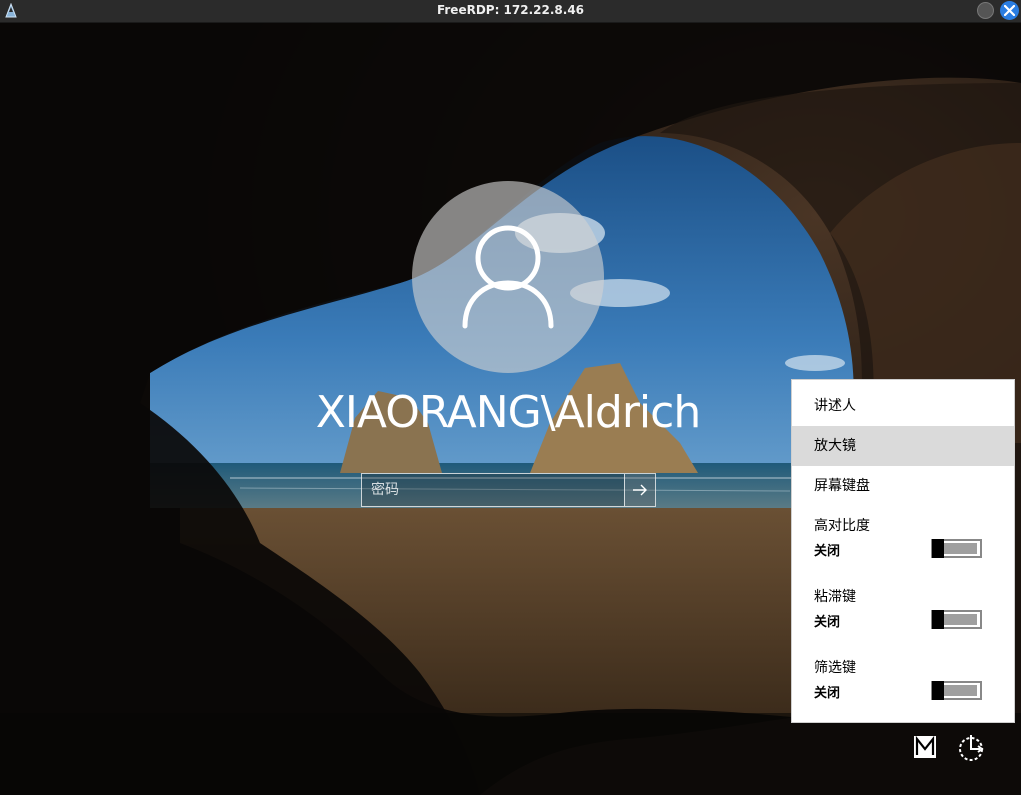 The image size is (1021, 795). Describe the element at coordinates (903, 615) in the screenshot. I see `sticky-keys-setting: 粘滞键 关闭` at that location.